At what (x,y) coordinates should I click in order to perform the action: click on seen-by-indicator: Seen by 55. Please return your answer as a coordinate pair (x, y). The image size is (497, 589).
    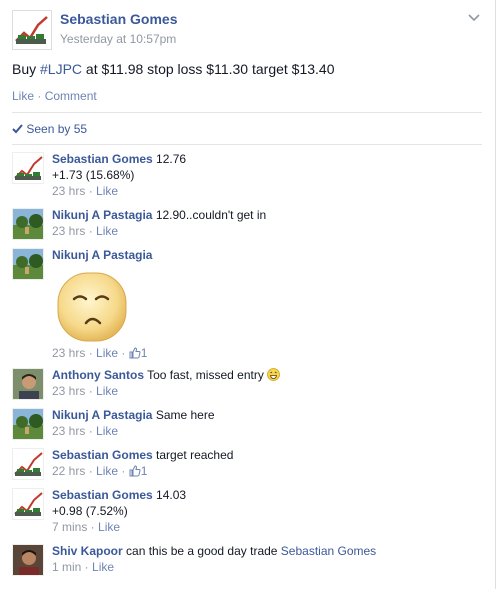
    Looking at the image, I should click on (49, 129).